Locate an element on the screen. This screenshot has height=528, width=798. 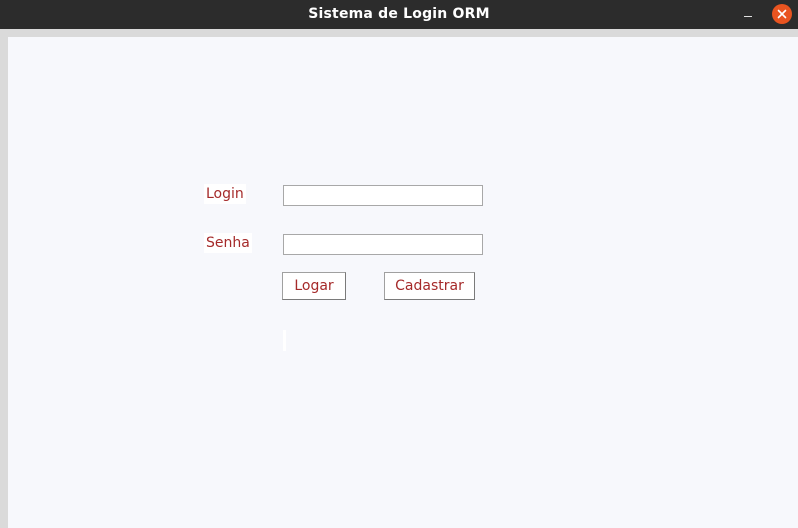
minimize-icon is located at coordinates (748, 16).